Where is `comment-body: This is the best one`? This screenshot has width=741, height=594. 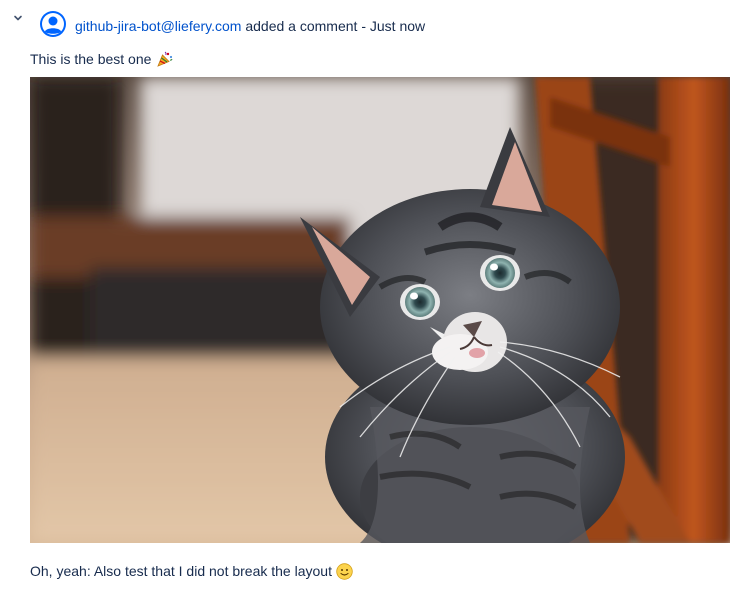
comment-body: This is the best one is located at coordinates (102, 59).